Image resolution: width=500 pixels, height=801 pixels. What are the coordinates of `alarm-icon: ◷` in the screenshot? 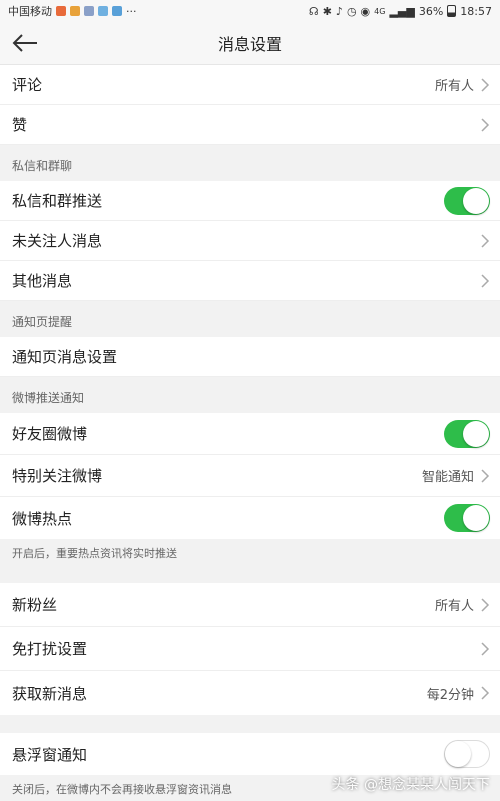 It's located at (351, 11).